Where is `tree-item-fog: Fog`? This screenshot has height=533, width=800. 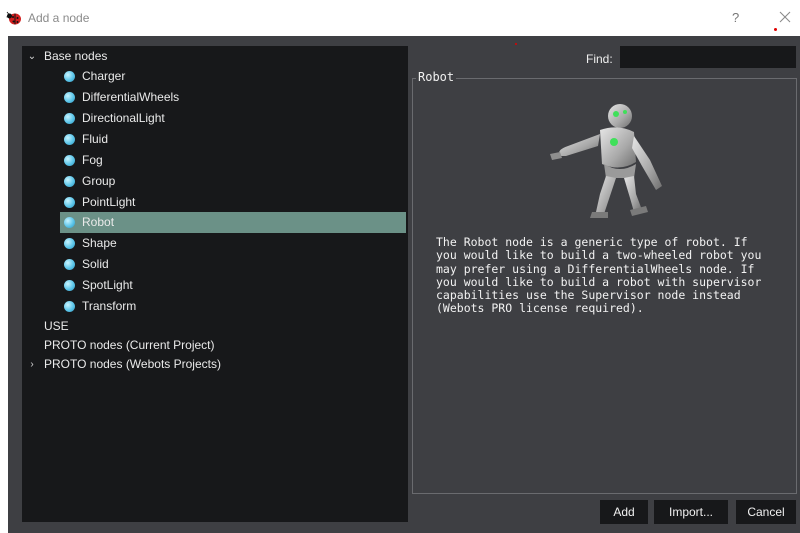 tree-item-fog: Fog is located at coordinates (215, 160).